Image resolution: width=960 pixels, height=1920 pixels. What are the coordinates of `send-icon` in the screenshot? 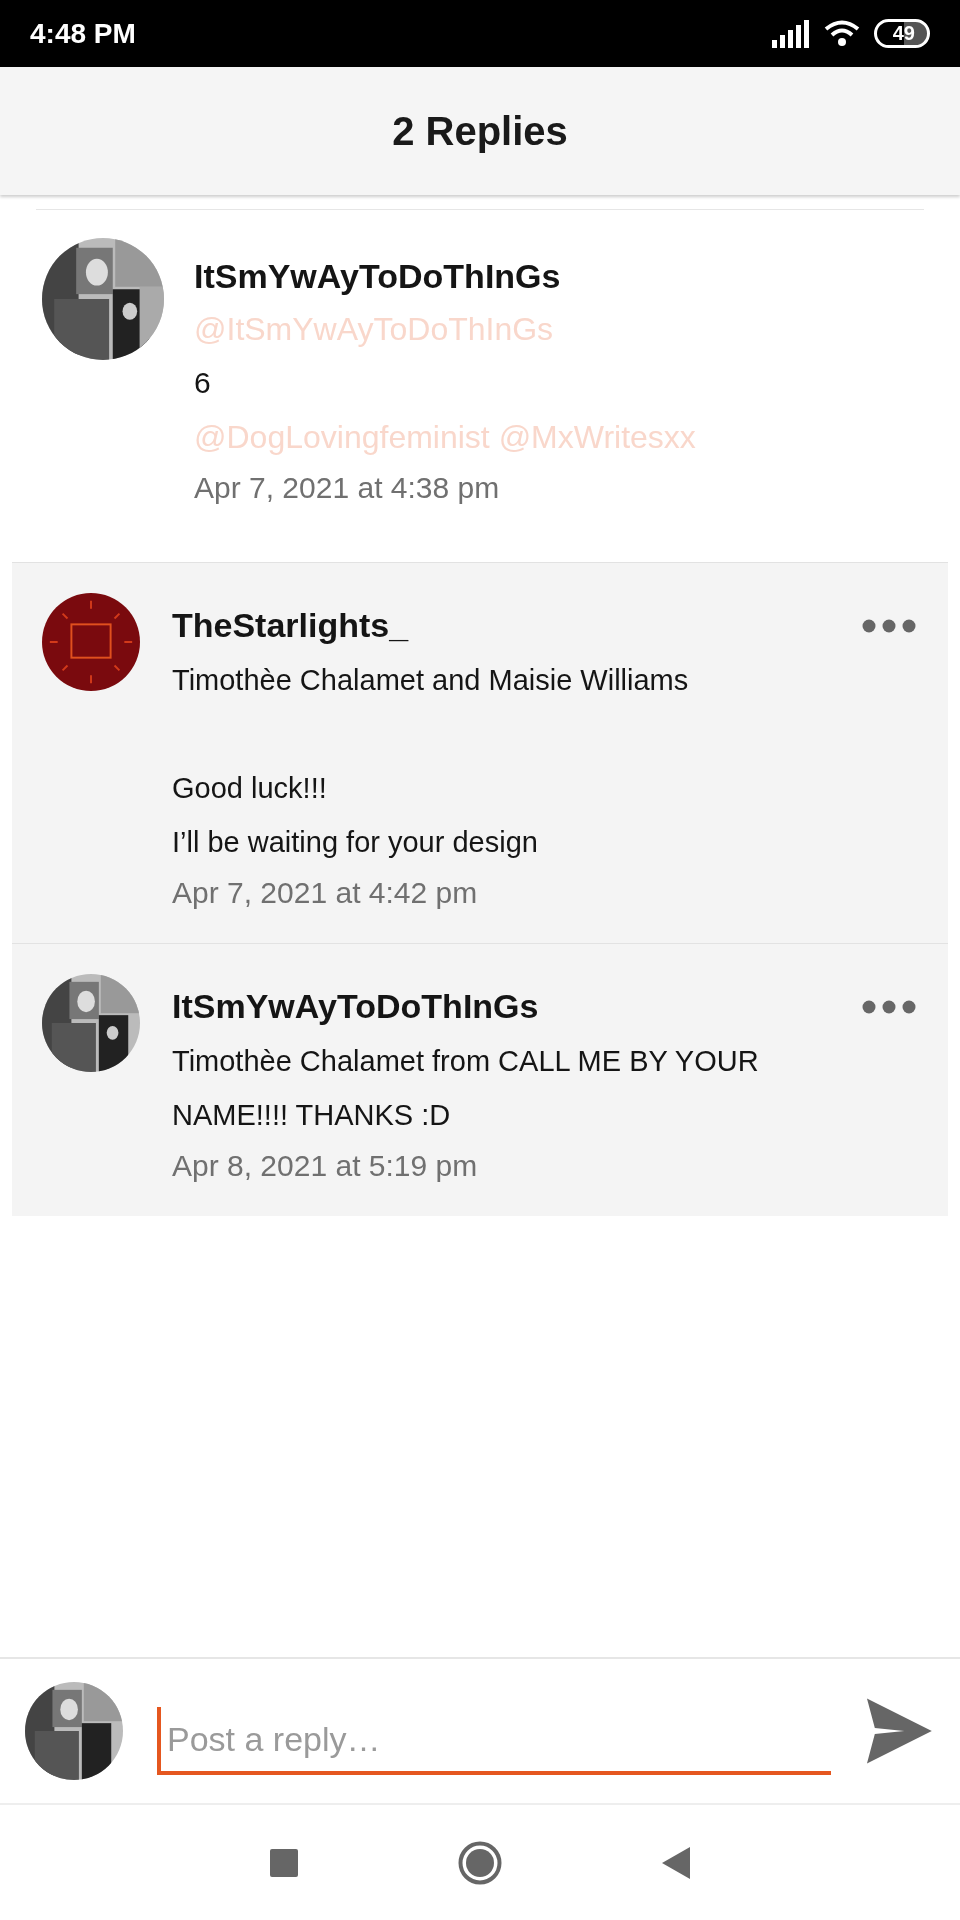 It's located at (898, 1731).